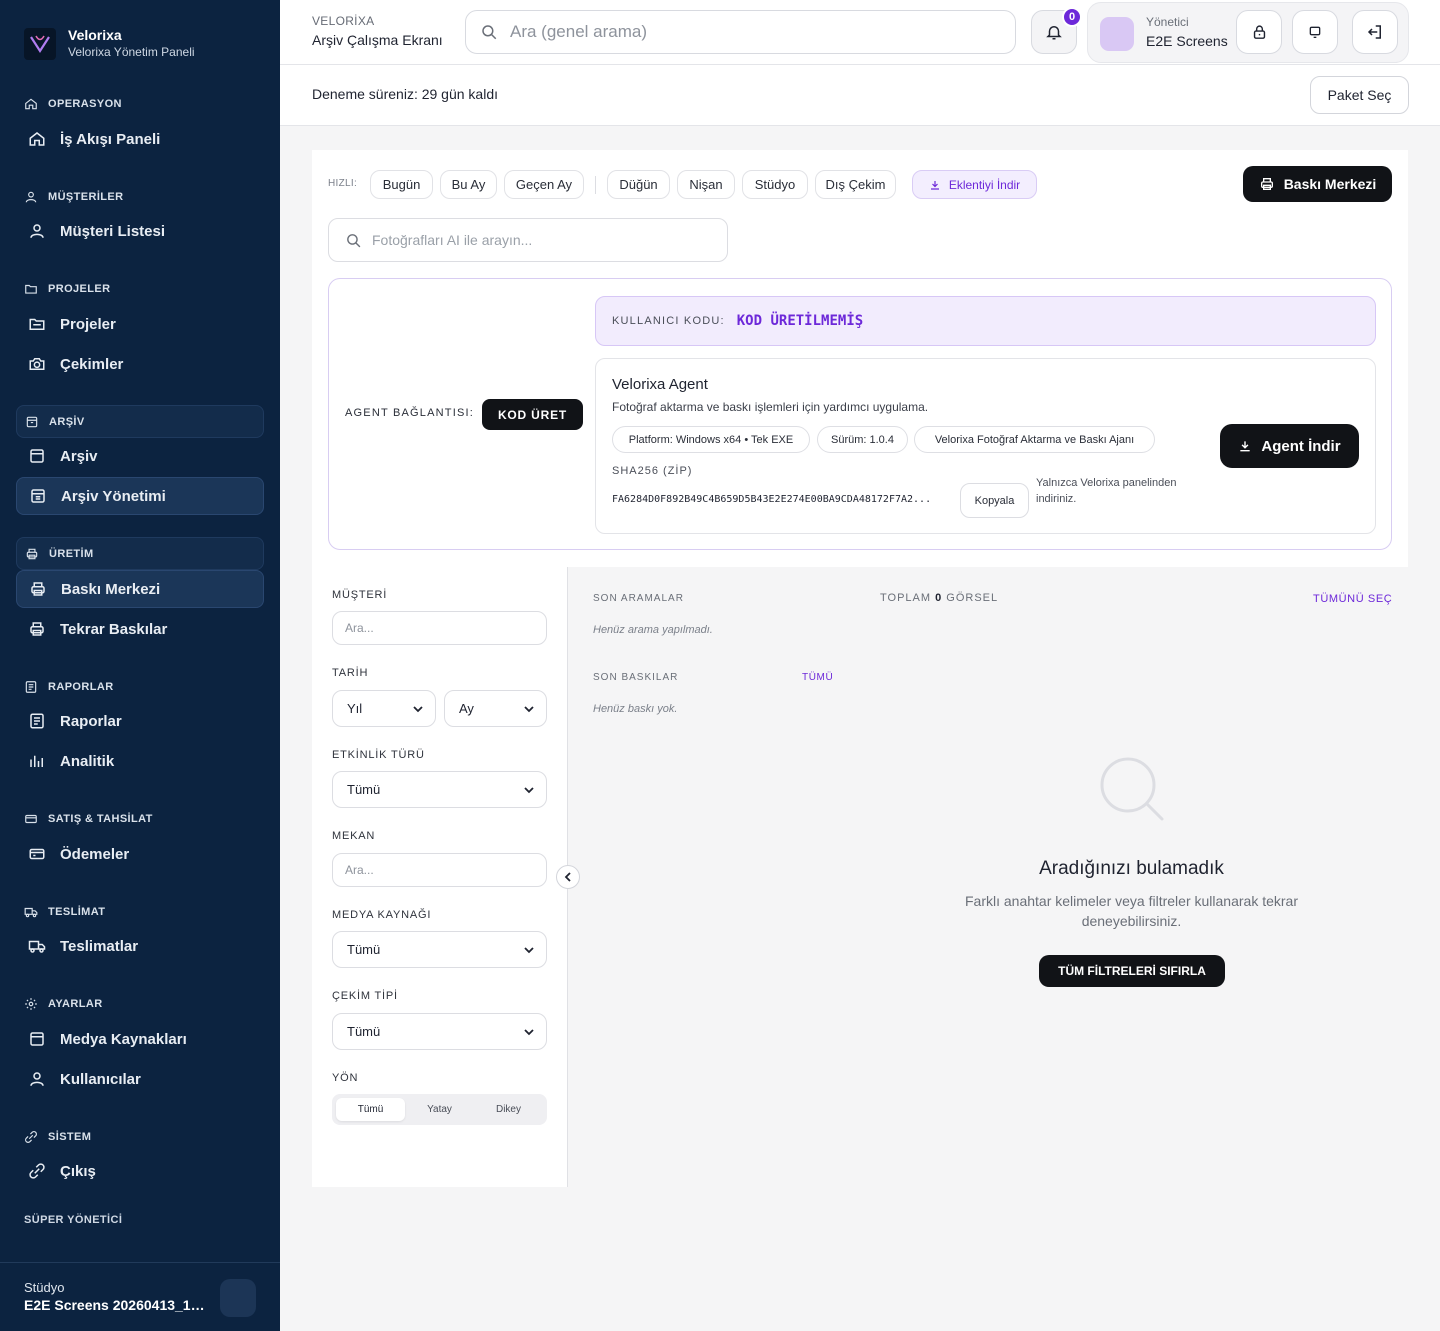  I want to click on print-center-button: Baskı Merkezi, so click(1317, 184).